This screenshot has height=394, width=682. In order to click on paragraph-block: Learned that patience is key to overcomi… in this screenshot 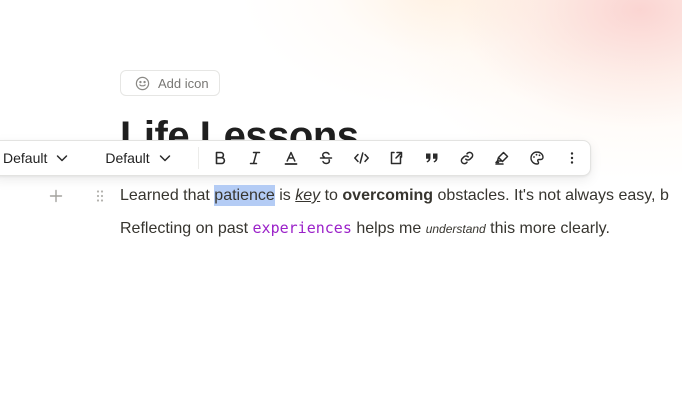, I will do `click(394, 196)`.